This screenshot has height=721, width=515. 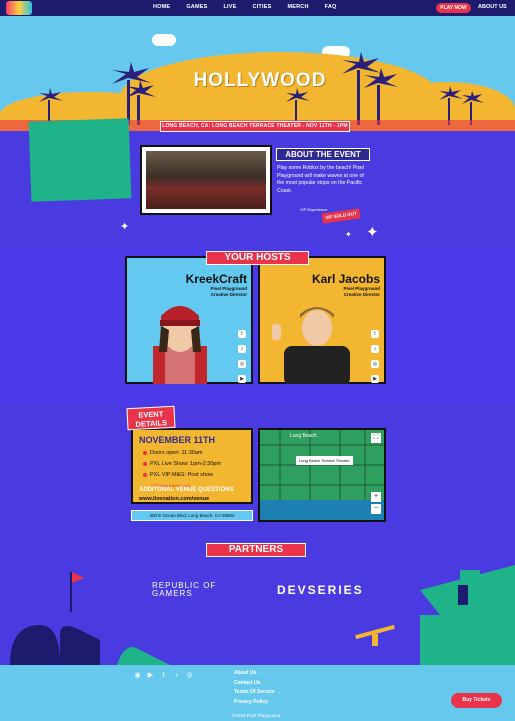 I want to click on footer-terms-link: Terms Of Service →, so click(x=257, y=692).